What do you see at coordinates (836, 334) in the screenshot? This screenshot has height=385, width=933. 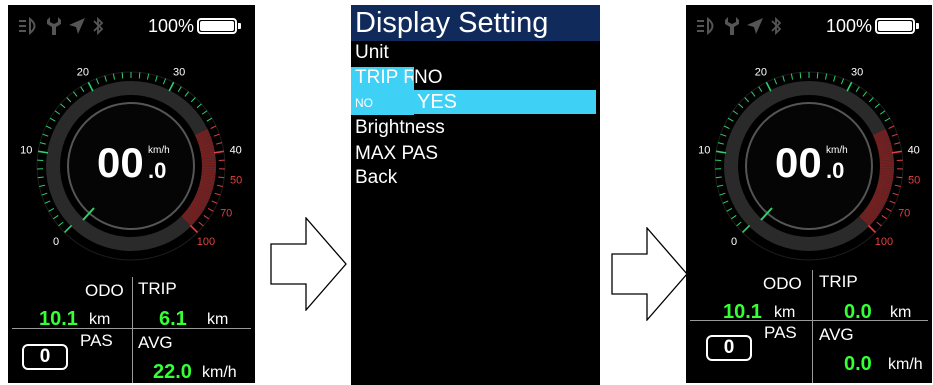 I see `avg-label: AVG` at bounding box center [836, 334].